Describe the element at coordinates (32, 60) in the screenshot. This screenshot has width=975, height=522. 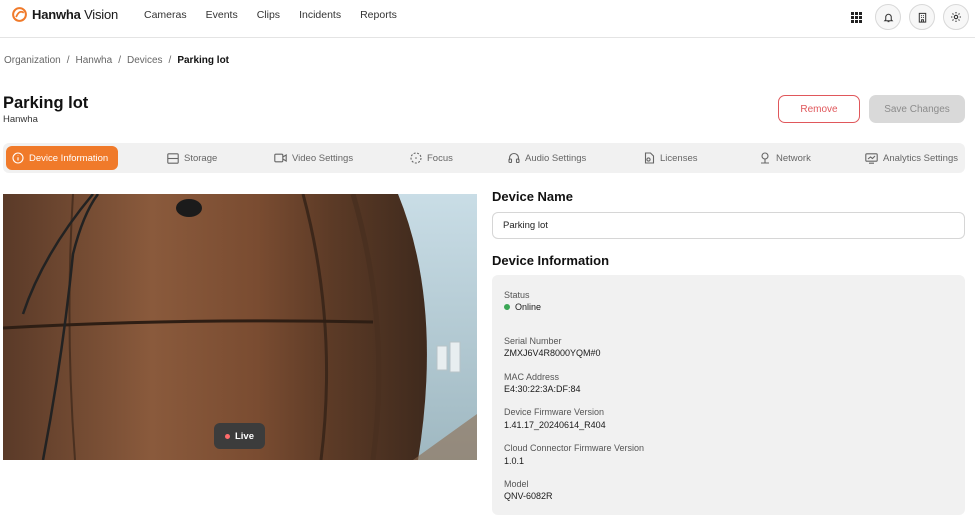
I see `breadcrumb-organization: Organization` at that location.